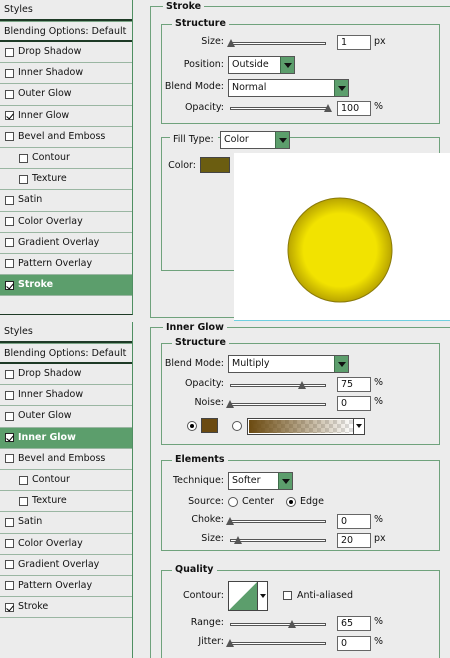  What do you see at coordinates (278, 540) in the screenshot?
I see `glow-size-slider` at bounding box center [278, 540].